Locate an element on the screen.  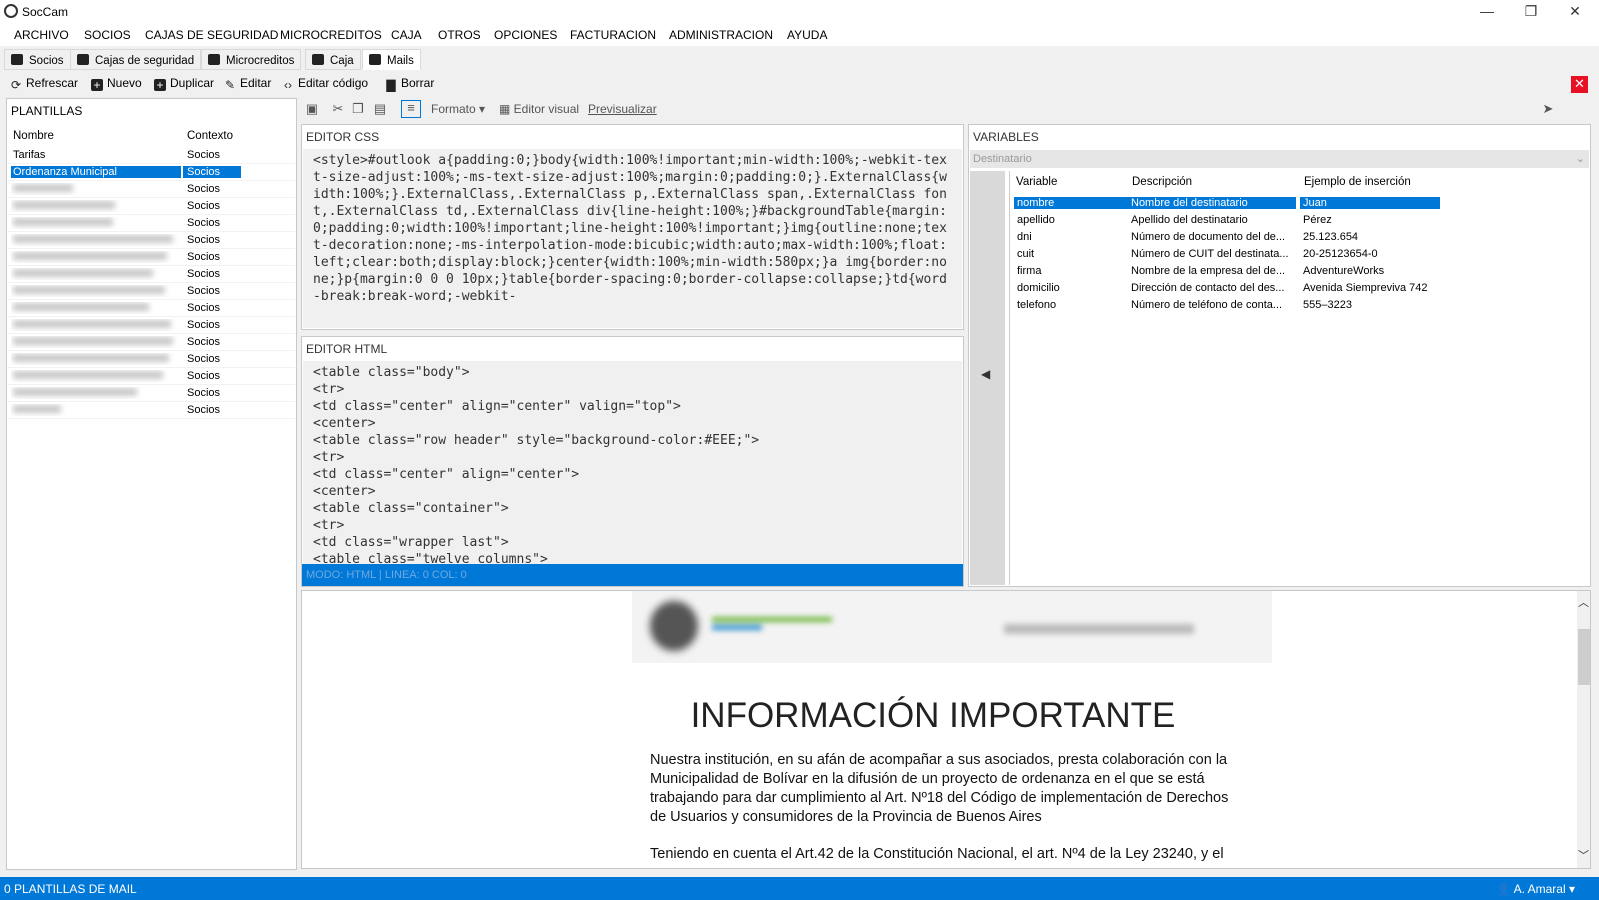
refresh-button: ⟳ Refrescar is located at coordinates (44, 83).